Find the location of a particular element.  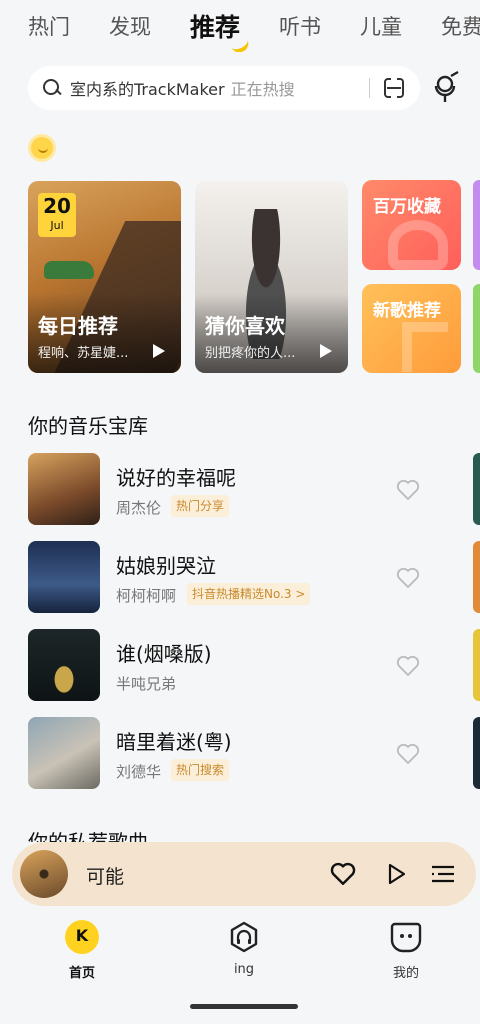

next-section-title: 你的私荐歌曲 is located at coordinates (88, 836).